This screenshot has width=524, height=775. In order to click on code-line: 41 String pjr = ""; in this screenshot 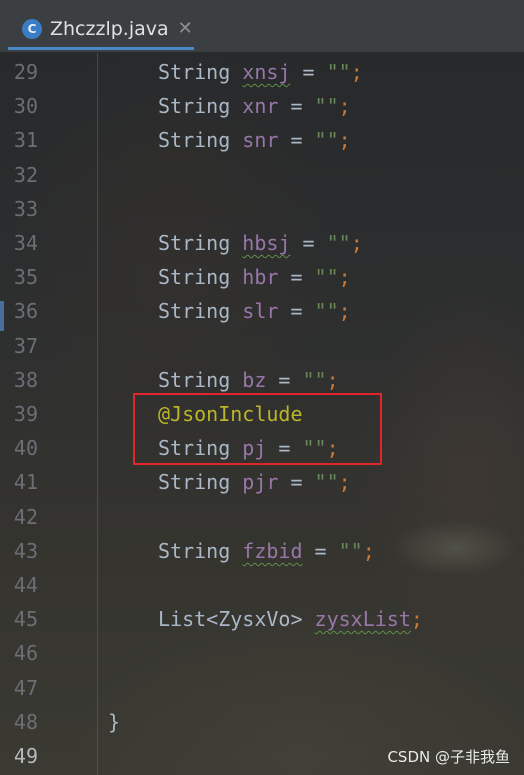, I will do `click(262, 482)`.